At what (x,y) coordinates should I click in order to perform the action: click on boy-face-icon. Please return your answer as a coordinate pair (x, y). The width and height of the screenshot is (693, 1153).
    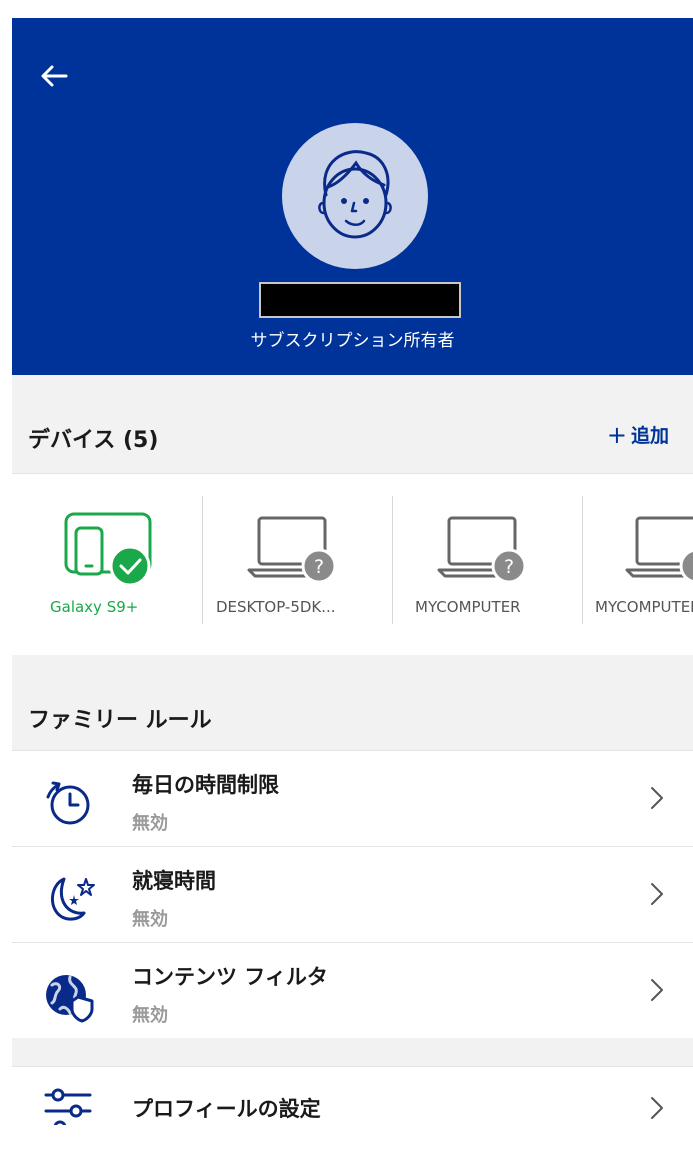
    Looking at the image, I should click on (355, 194).